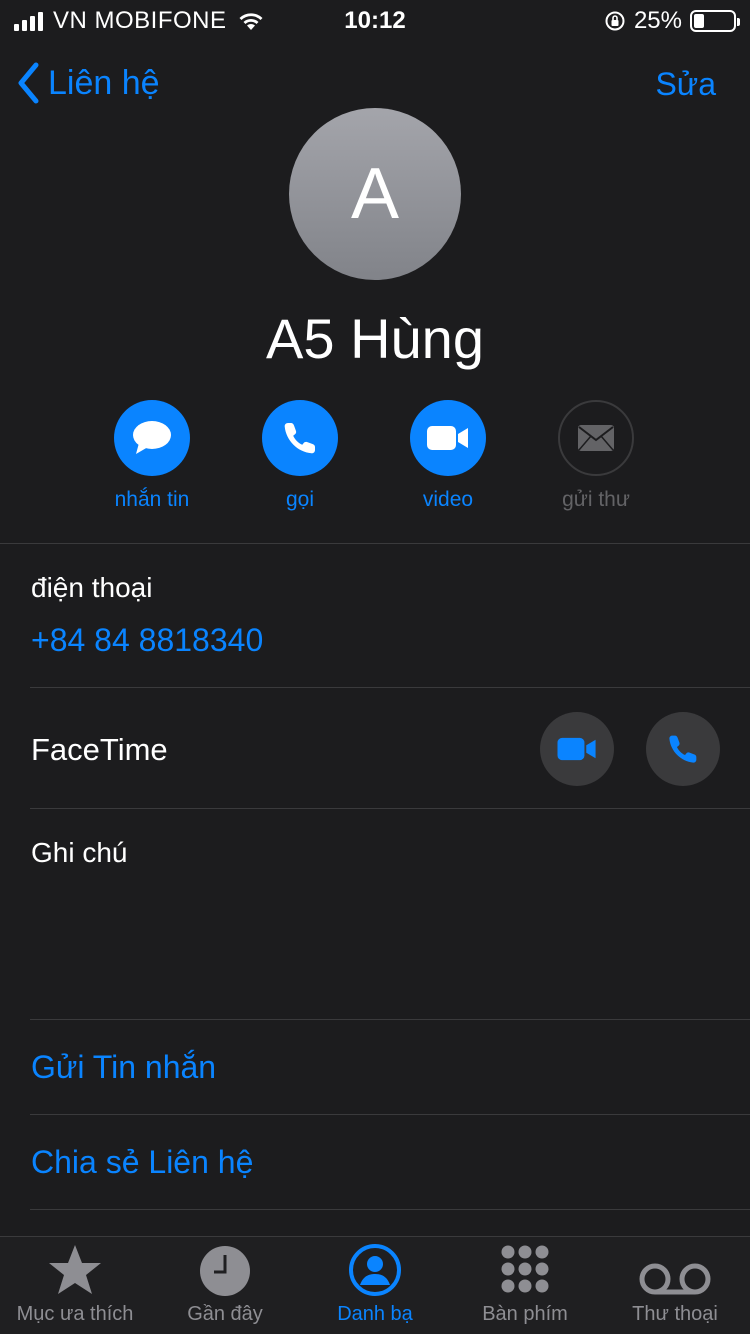 This screenshot has width=750, height=1334. What do you see at coordinates (715, 21) in the screenshot?
I see `battery-icon` at bounding box center [715, 21].